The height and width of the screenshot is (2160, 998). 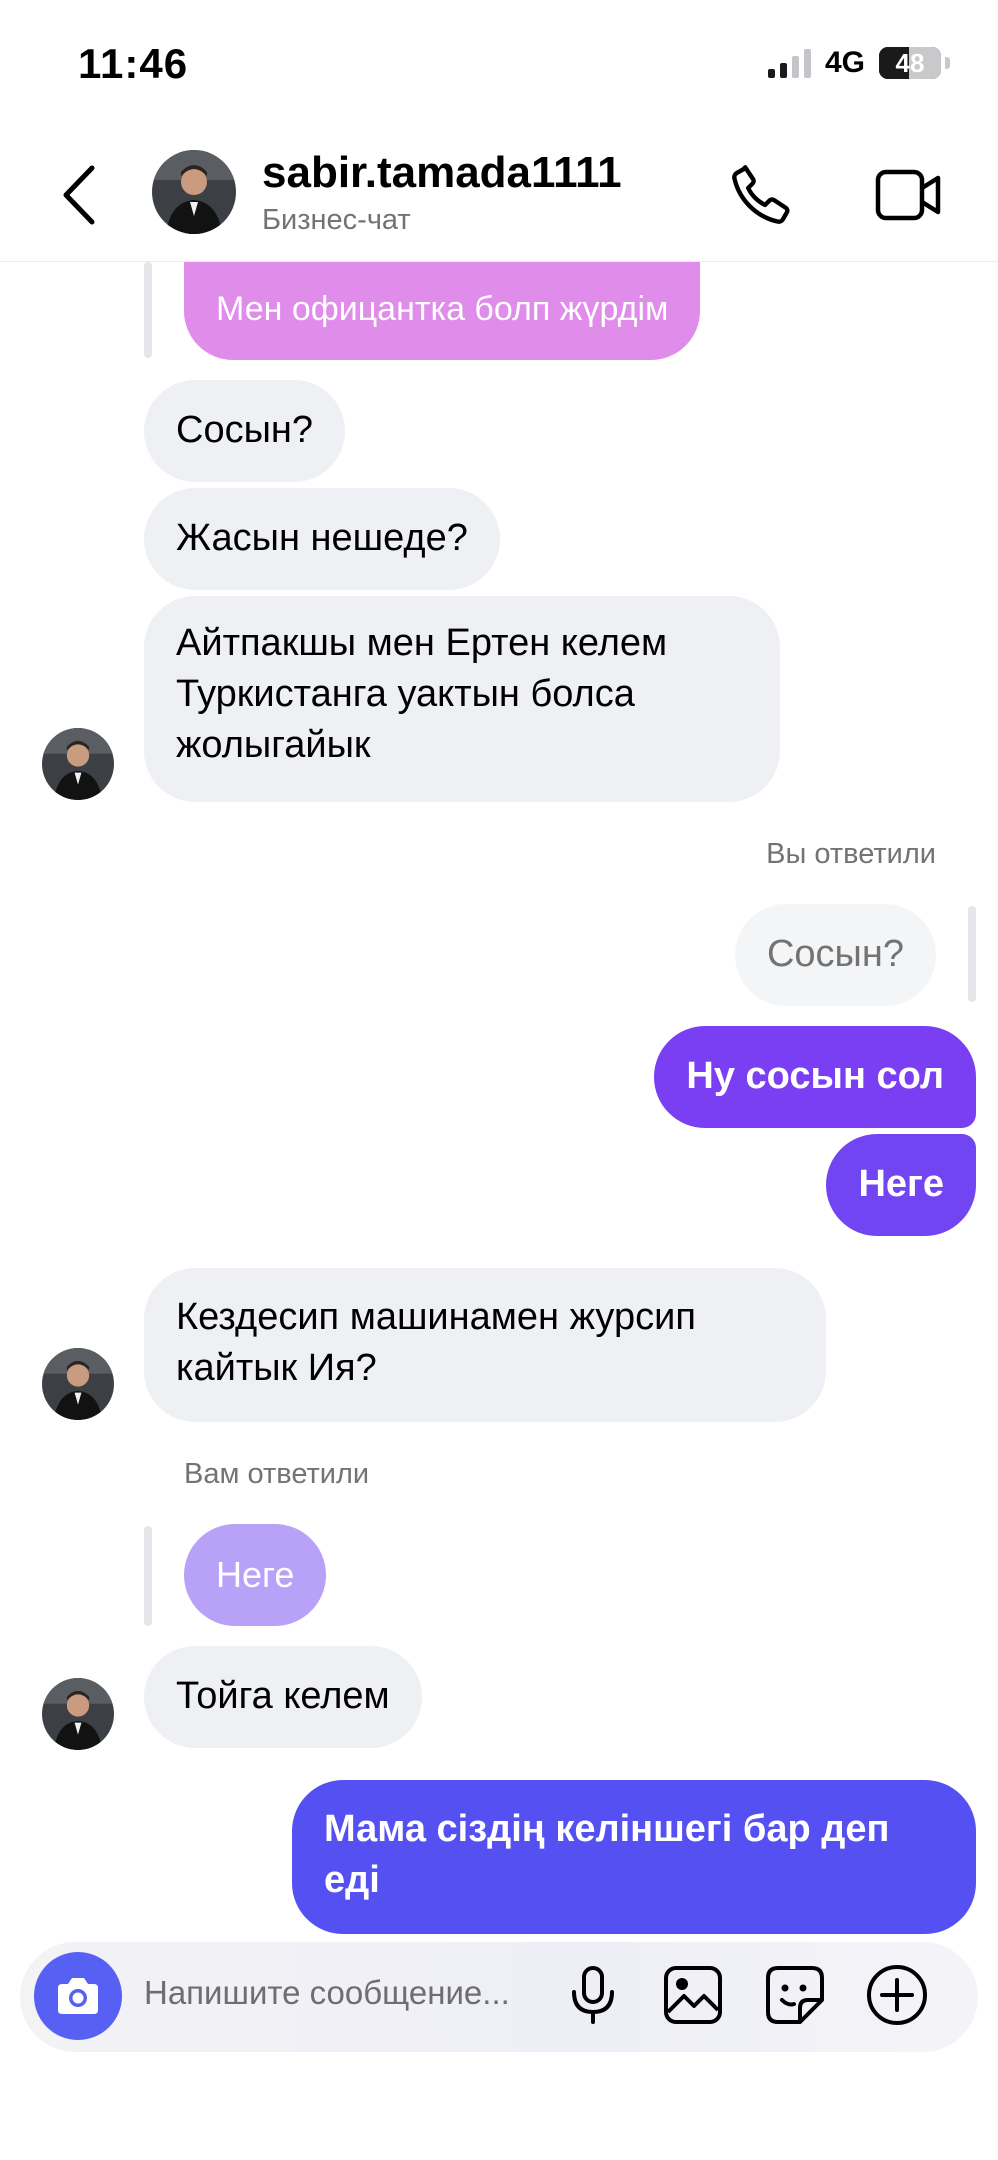 I want to click on incoming-message: Жасын нешеде?, so click(x=322, y=539).